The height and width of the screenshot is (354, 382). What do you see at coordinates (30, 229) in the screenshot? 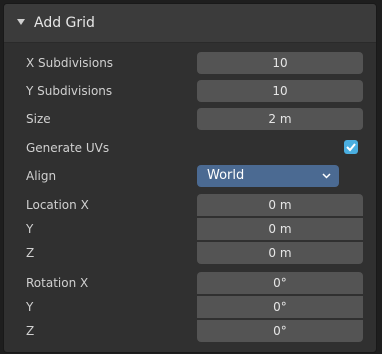
I see `location-y-label: Y` at bounding box center [30, 229].